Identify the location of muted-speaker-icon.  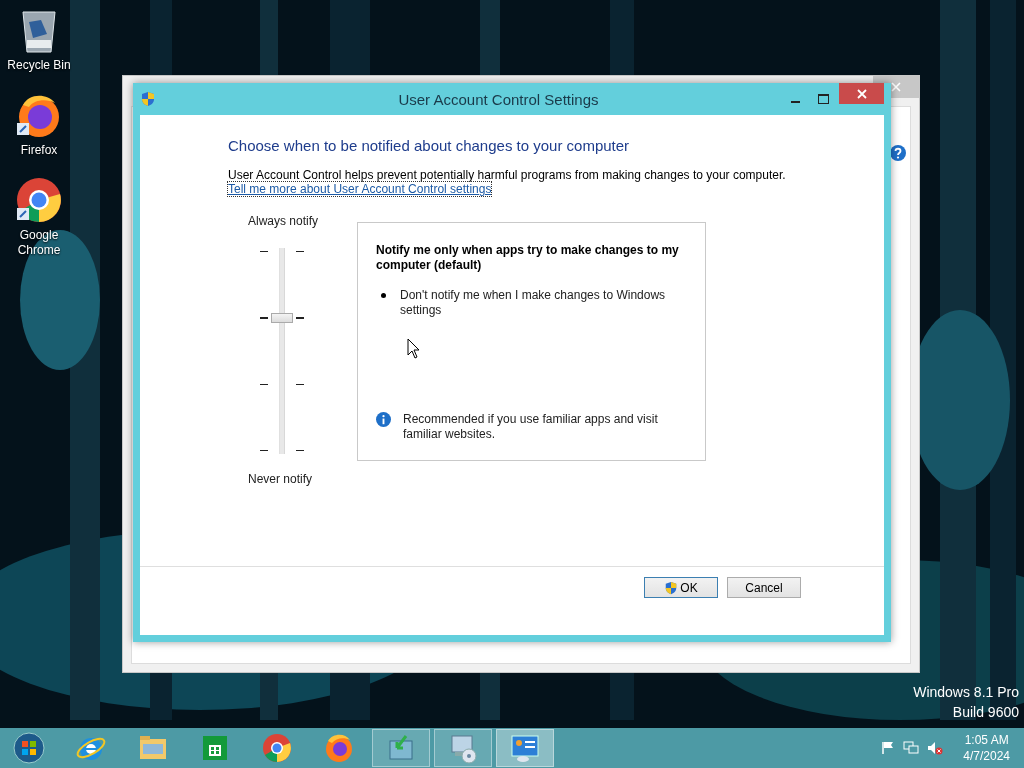
(935, 748).